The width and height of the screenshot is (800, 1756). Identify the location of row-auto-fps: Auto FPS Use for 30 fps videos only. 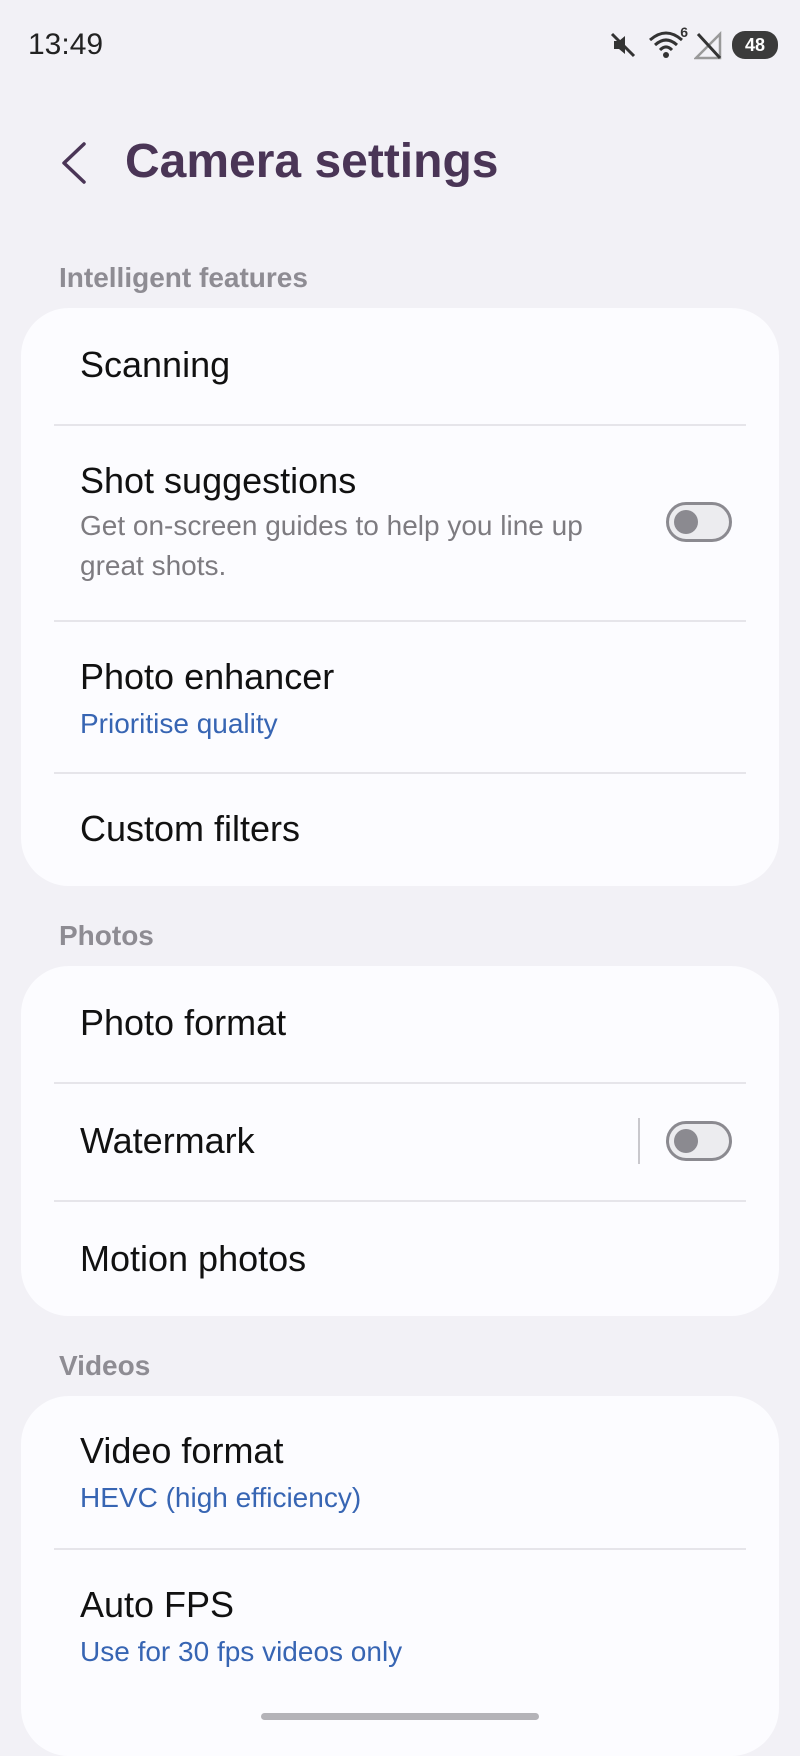
(400, 1626).